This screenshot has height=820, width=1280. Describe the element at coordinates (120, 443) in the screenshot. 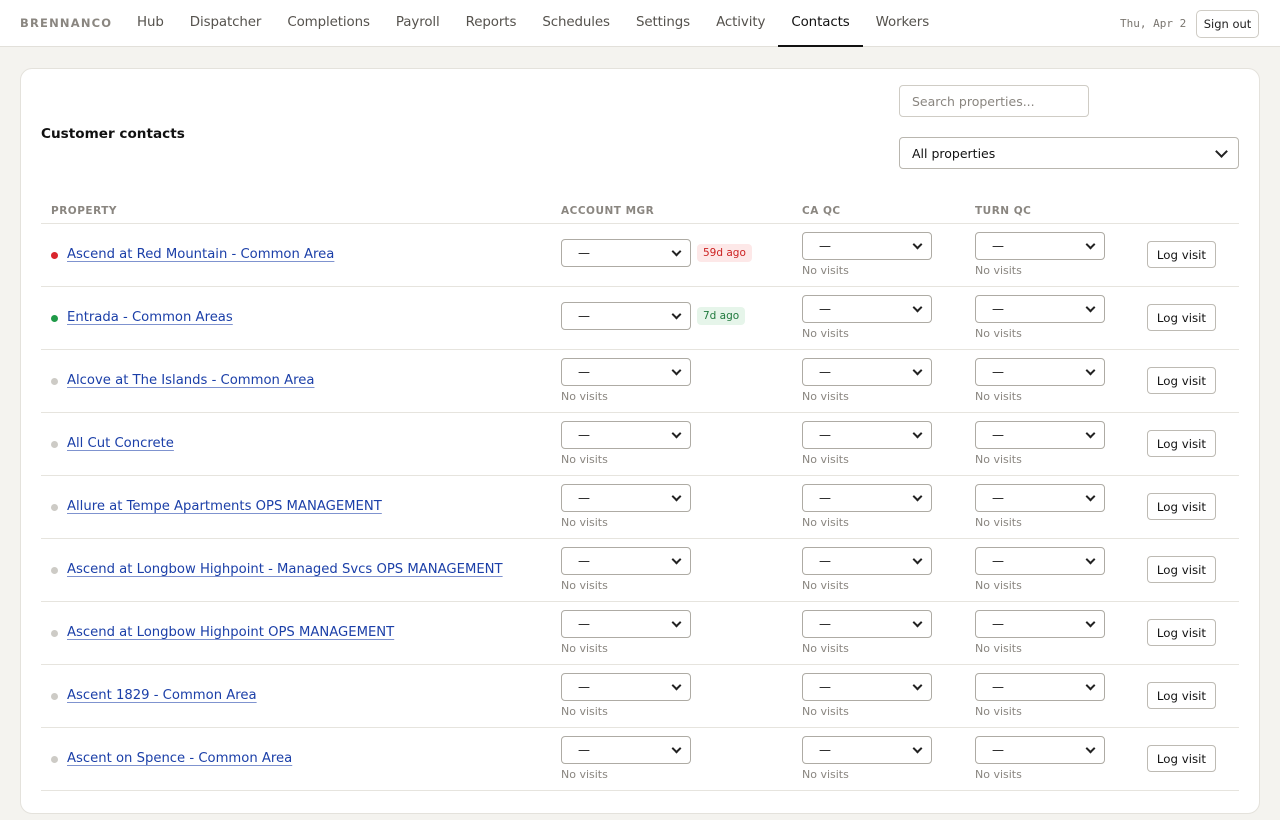

I see `property-link: All Cut Concrete` at that location.